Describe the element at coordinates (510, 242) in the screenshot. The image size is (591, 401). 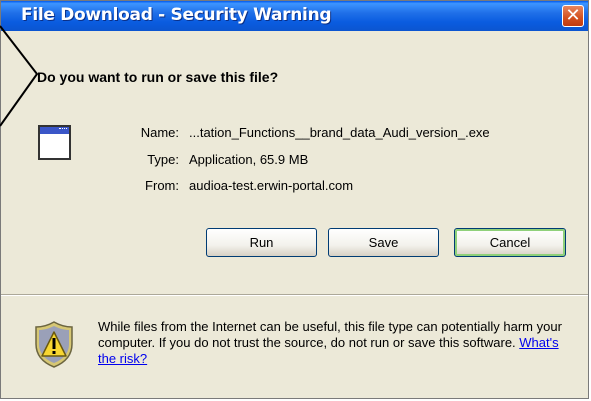
I see `cancel-button: Cancel` at that location.